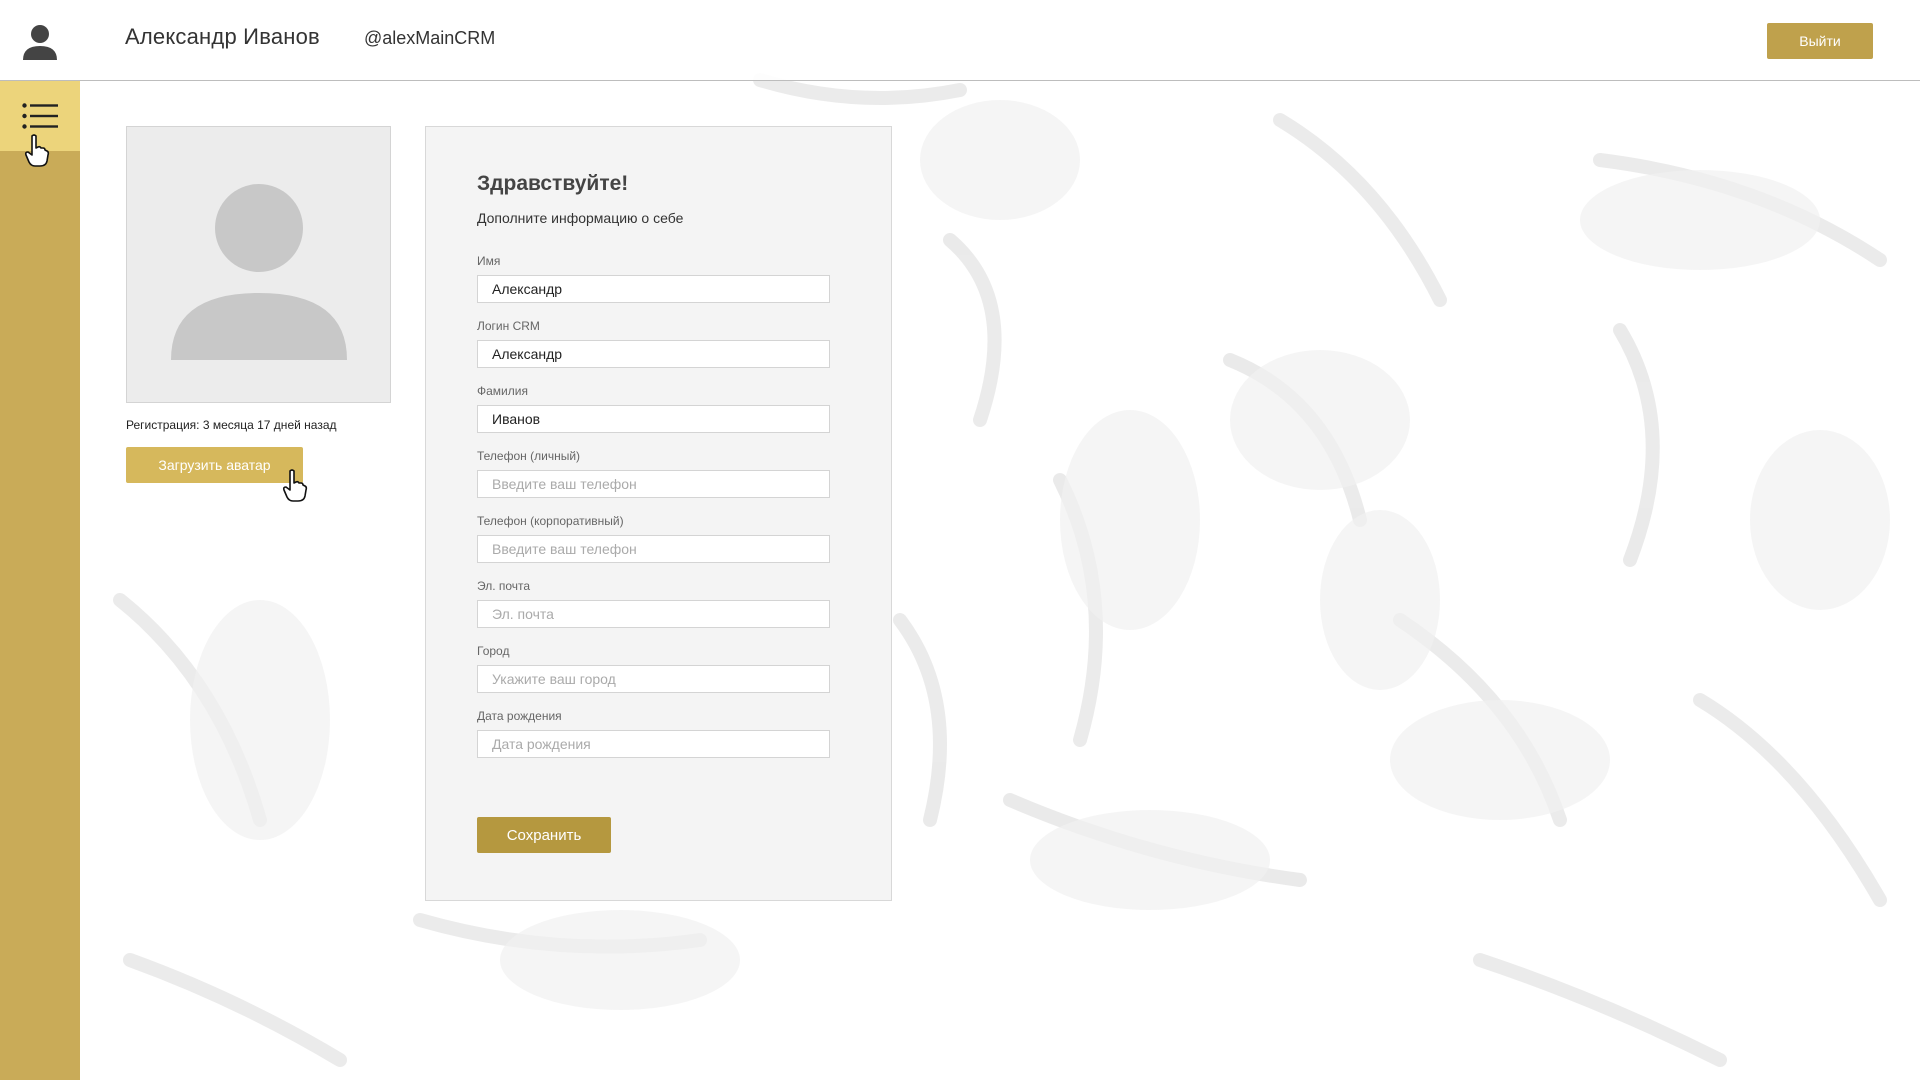 This screenshot has height=1080, width=1920. What do you see at coordinates (504, 586) in the screenshot?
I see `email-label: Эл. почта` at bounding box center [504, 586].